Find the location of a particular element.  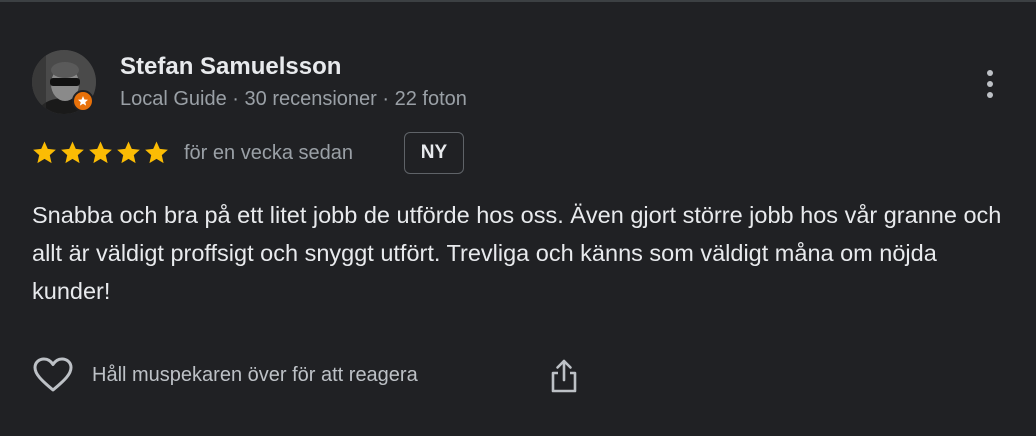

local-guide-star-icon is located at coordinates (83, 101).